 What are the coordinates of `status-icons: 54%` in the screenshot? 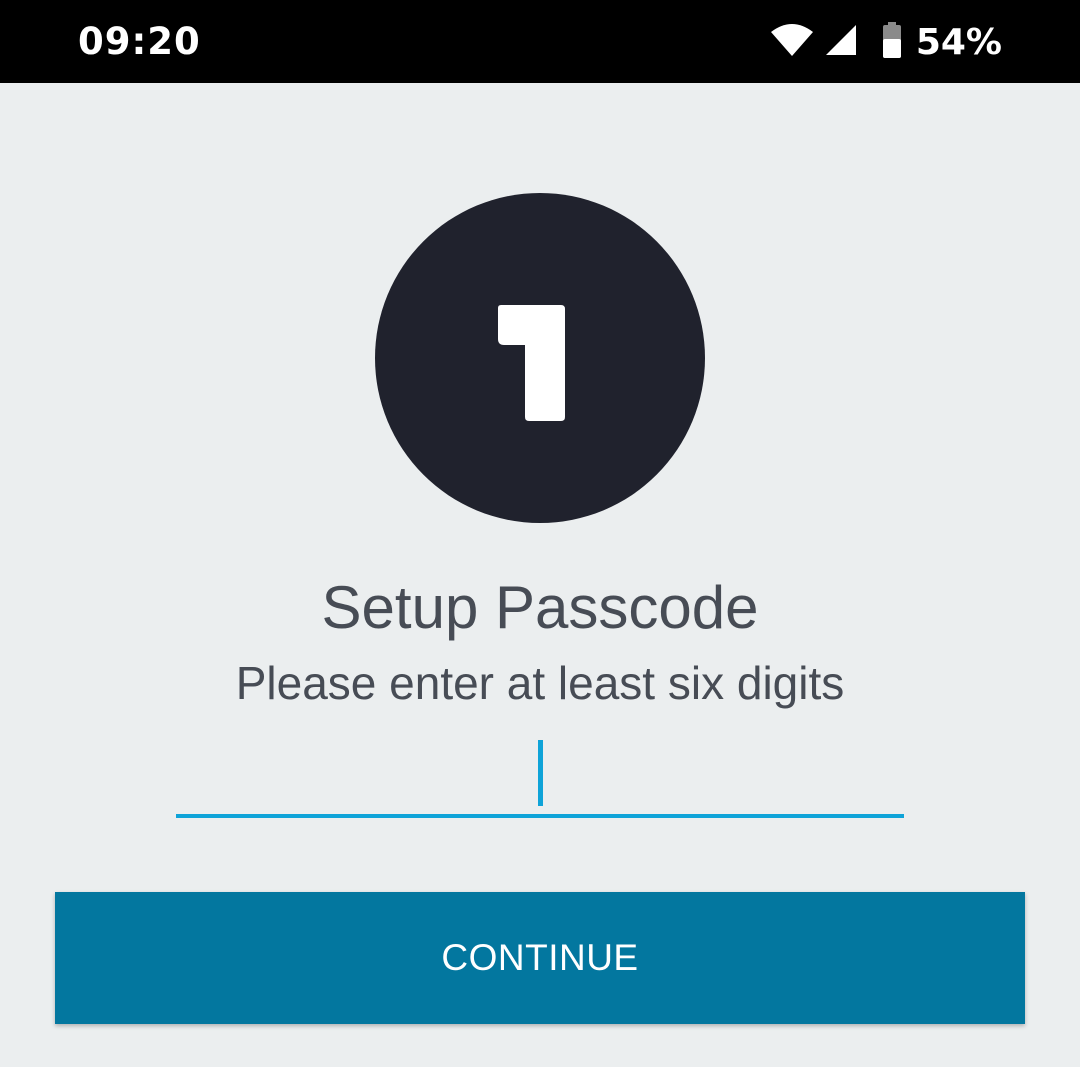 It's located at (886, 42).